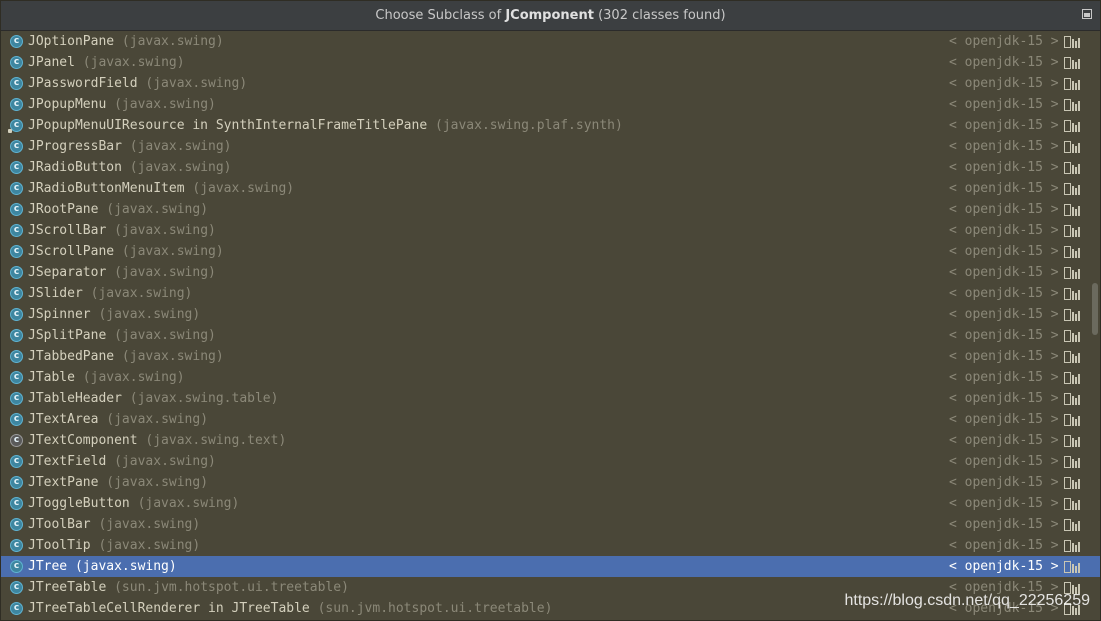  Describe the element at coordinates (79, 503) in the screenshot. I see `class-name: JToggleButton` at that location.